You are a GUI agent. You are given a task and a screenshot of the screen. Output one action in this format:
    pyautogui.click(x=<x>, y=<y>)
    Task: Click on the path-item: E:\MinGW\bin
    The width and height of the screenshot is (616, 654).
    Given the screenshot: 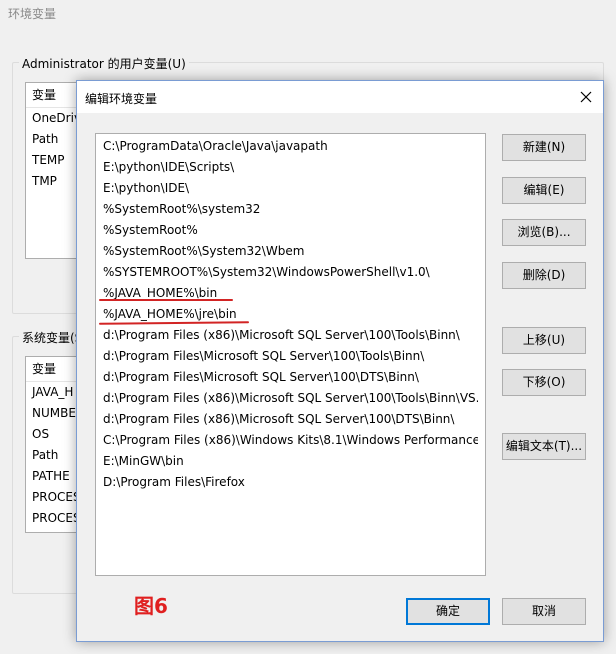 What is the action you would take?
    pyautogui.click(x=287, y=461)
    